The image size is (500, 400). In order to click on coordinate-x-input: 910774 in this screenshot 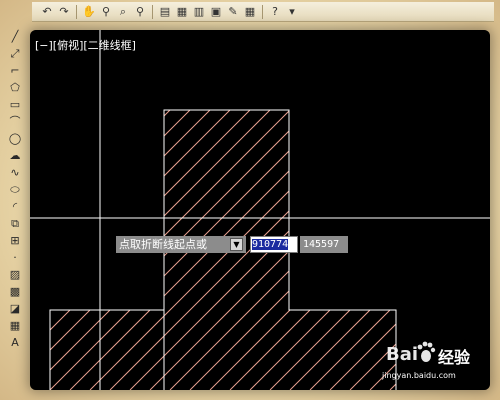, I will do `click(274, 244)`.